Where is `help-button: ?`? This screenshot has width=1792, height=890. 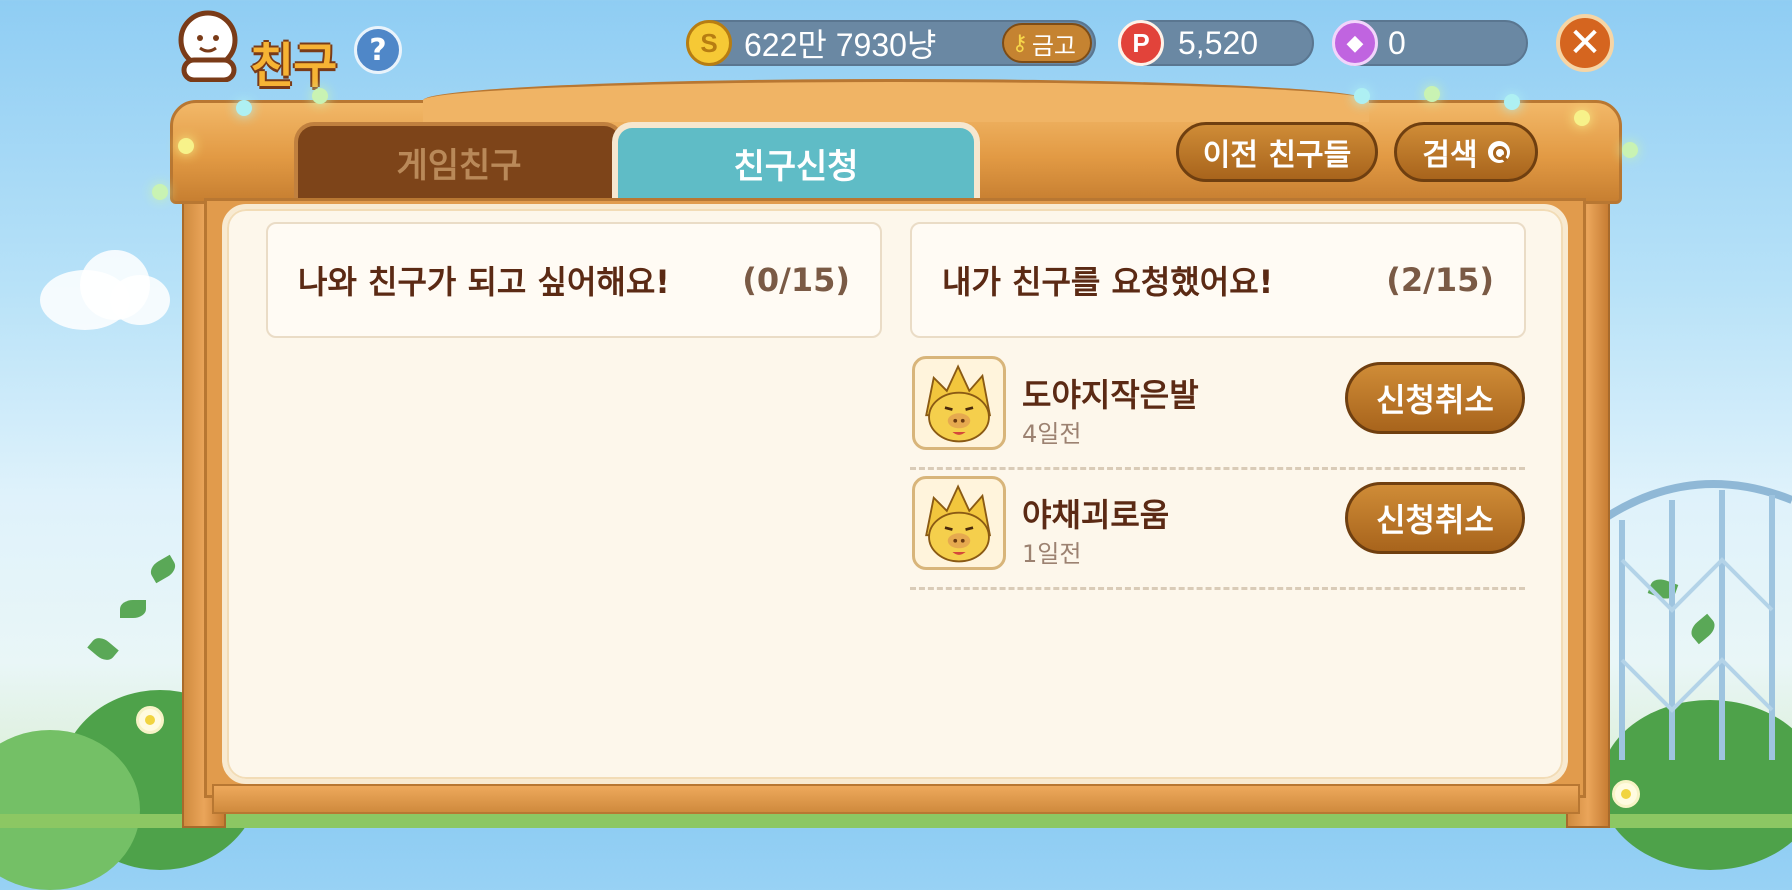
help-button: ? is located at coordinates (378, 50).